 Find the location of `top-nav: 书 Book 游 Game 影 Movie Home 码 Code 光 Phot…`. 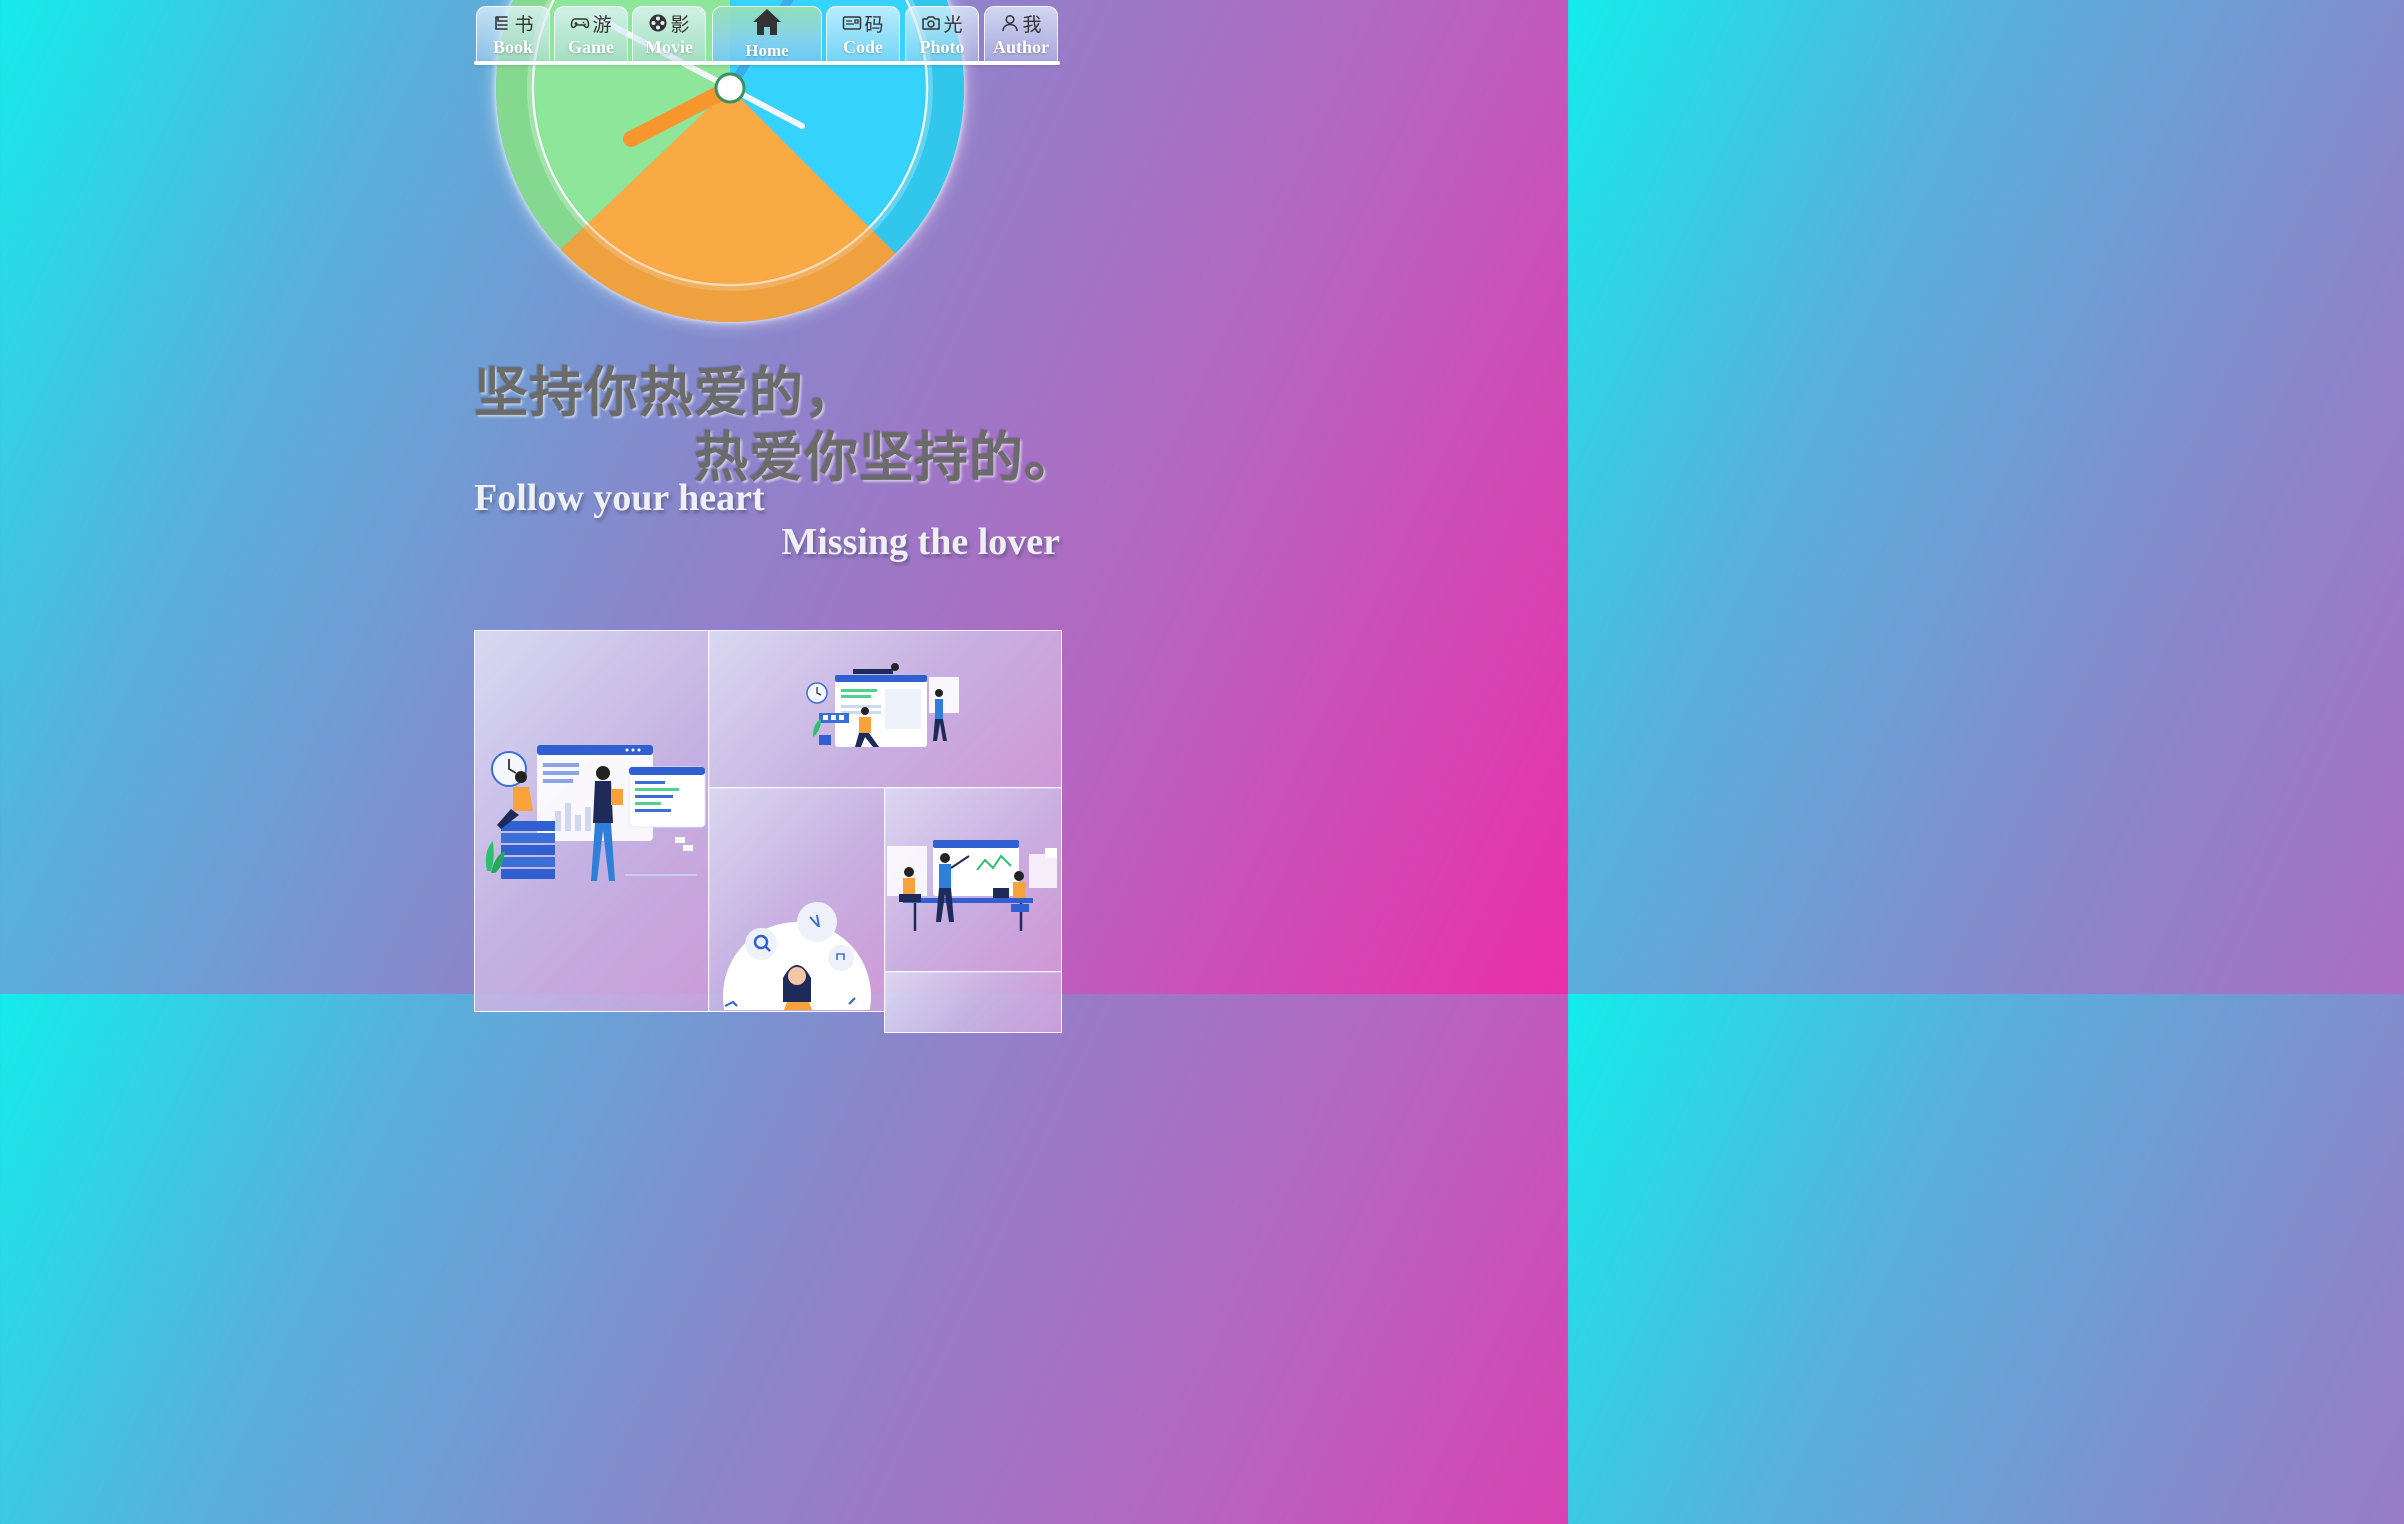

top-nav: 书 Book 游 Game 影 Movie Home 码 Code 光 Phot… is located at coordinates (767, 34).